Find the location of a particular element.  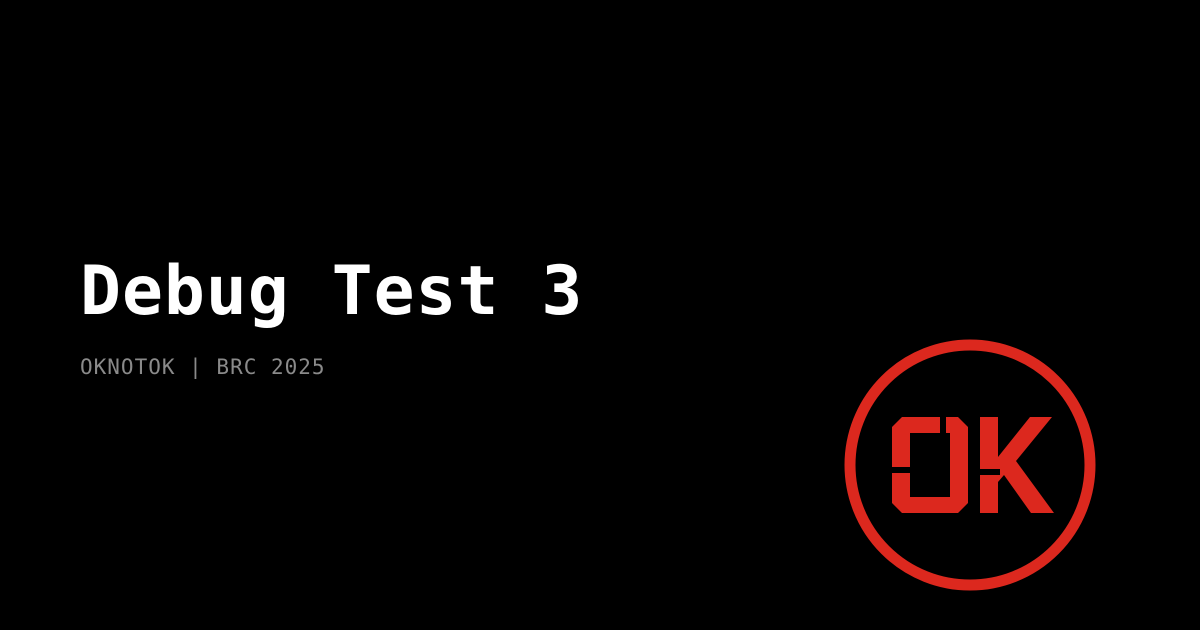

page-title: Debug Test 3 is located at coordinates (332, 291).